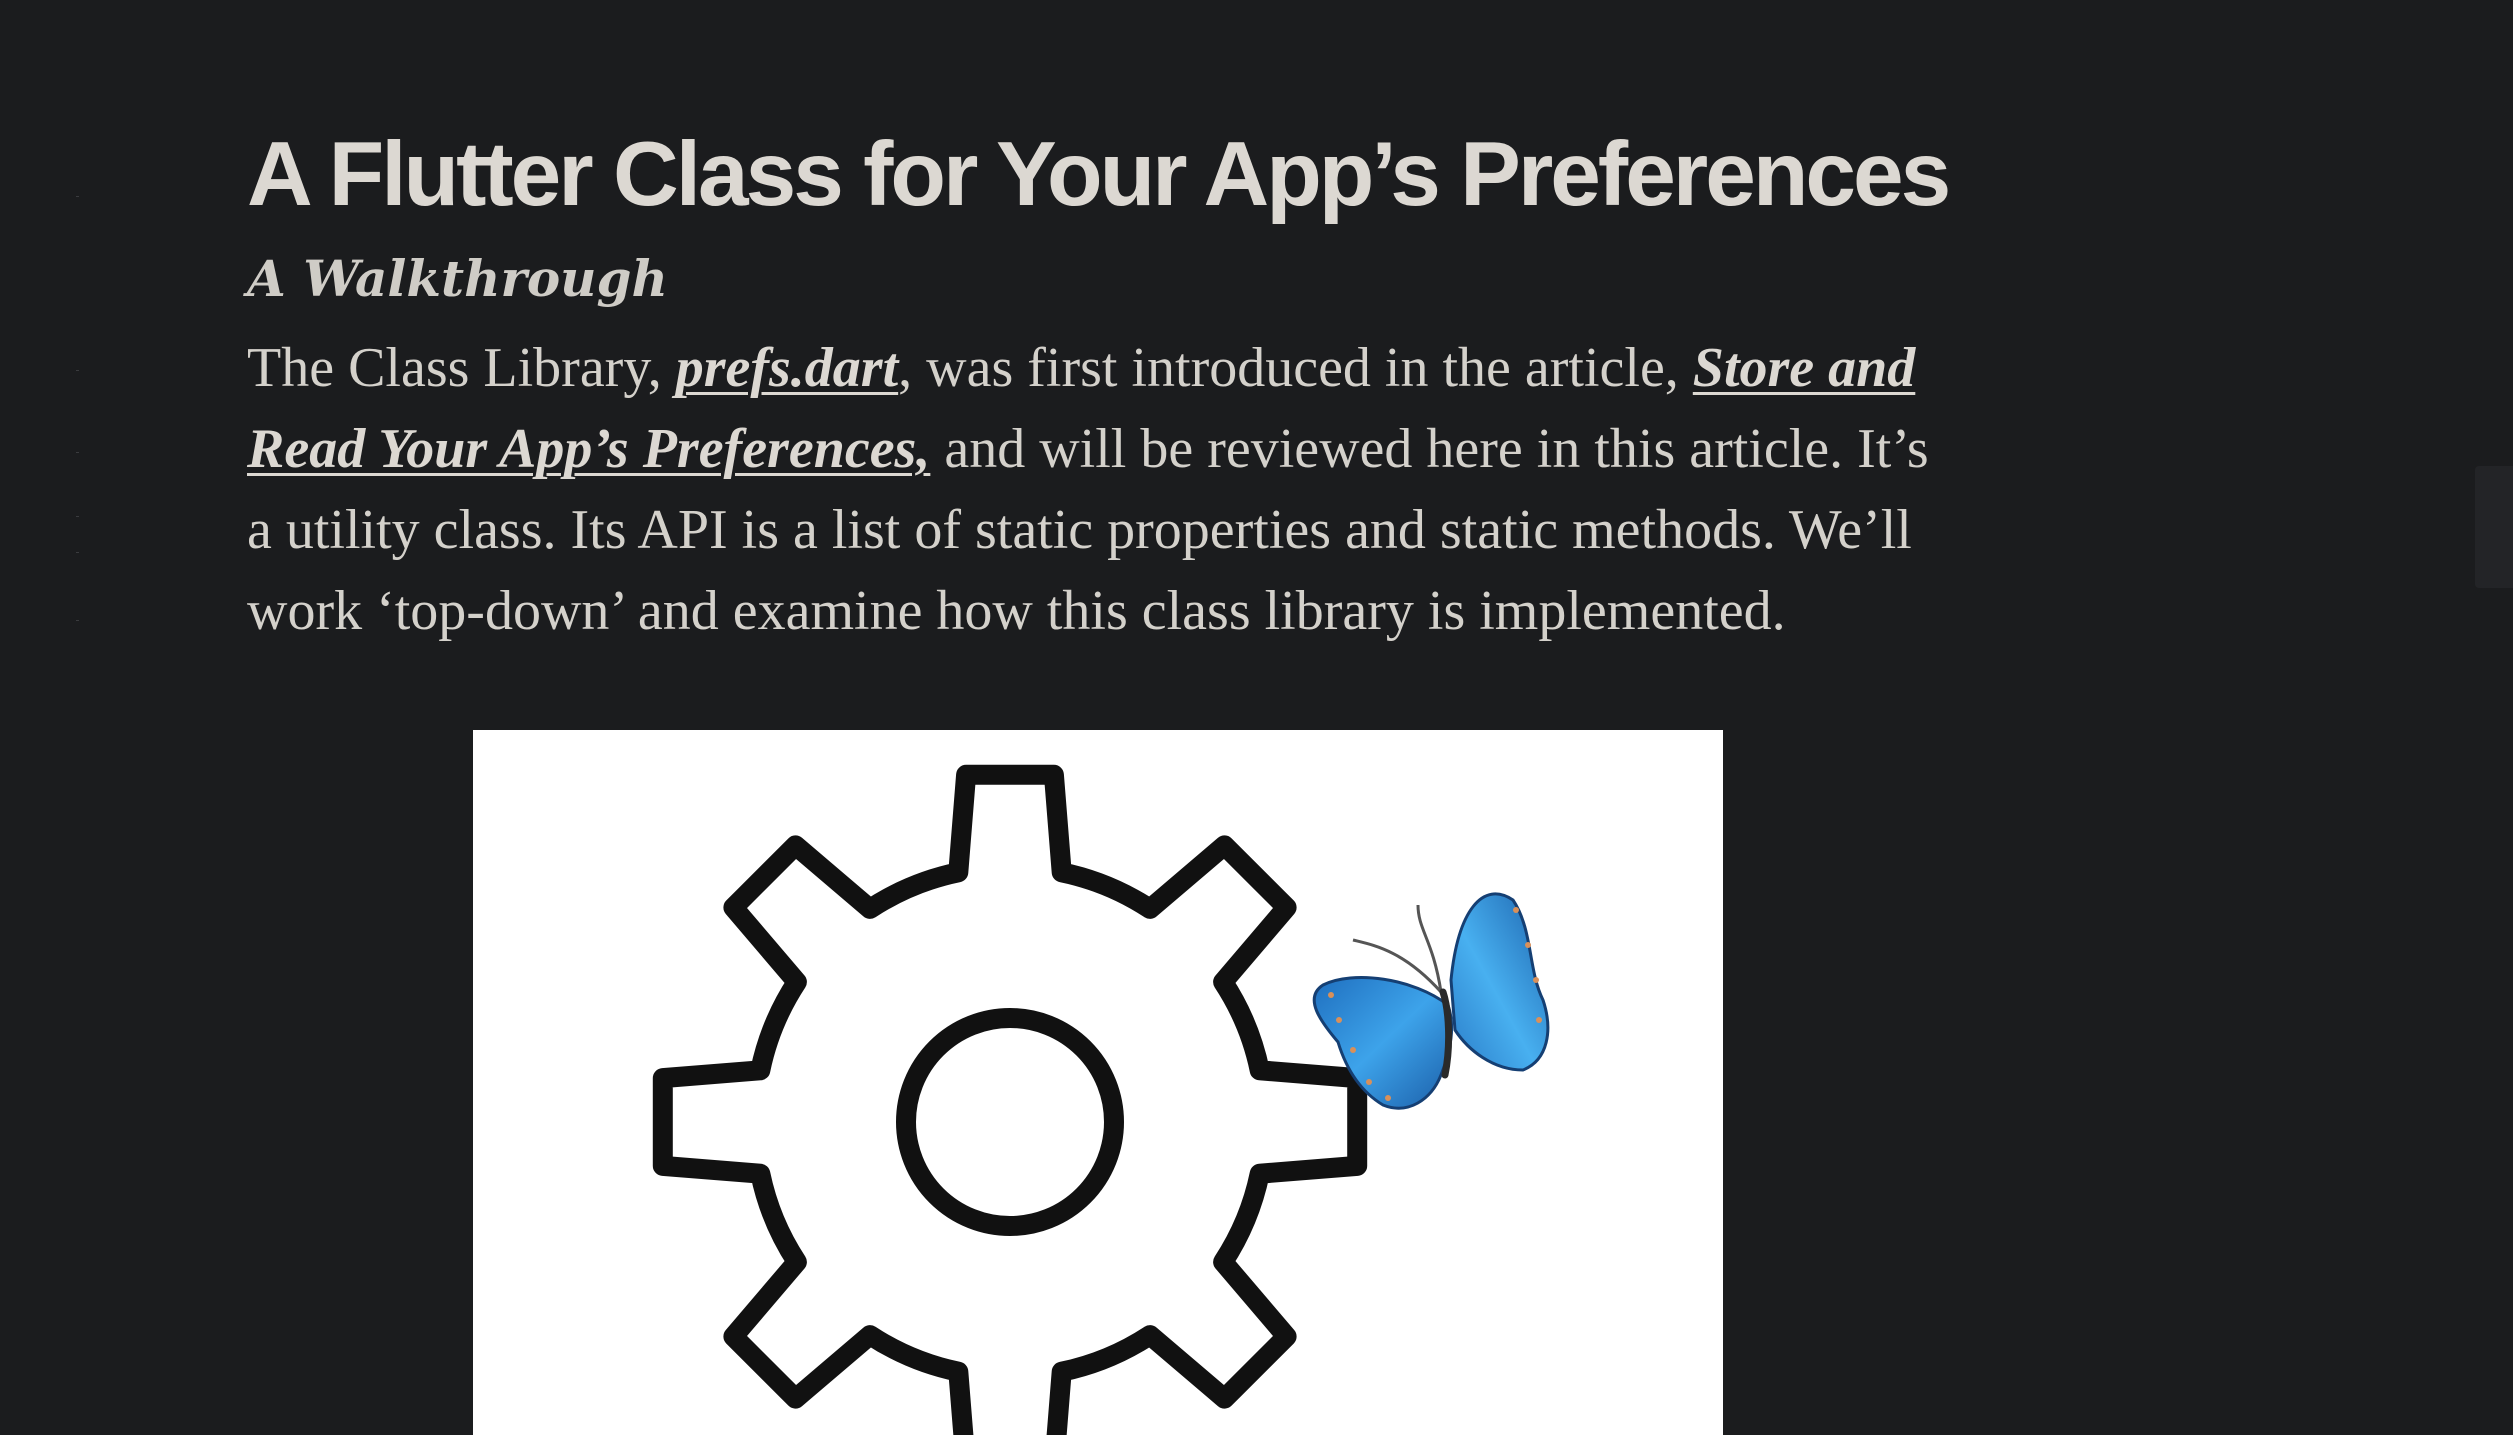 This screenshot has width=2513, height=1435. I want to click on left-margin-markers, so click(79, 415).